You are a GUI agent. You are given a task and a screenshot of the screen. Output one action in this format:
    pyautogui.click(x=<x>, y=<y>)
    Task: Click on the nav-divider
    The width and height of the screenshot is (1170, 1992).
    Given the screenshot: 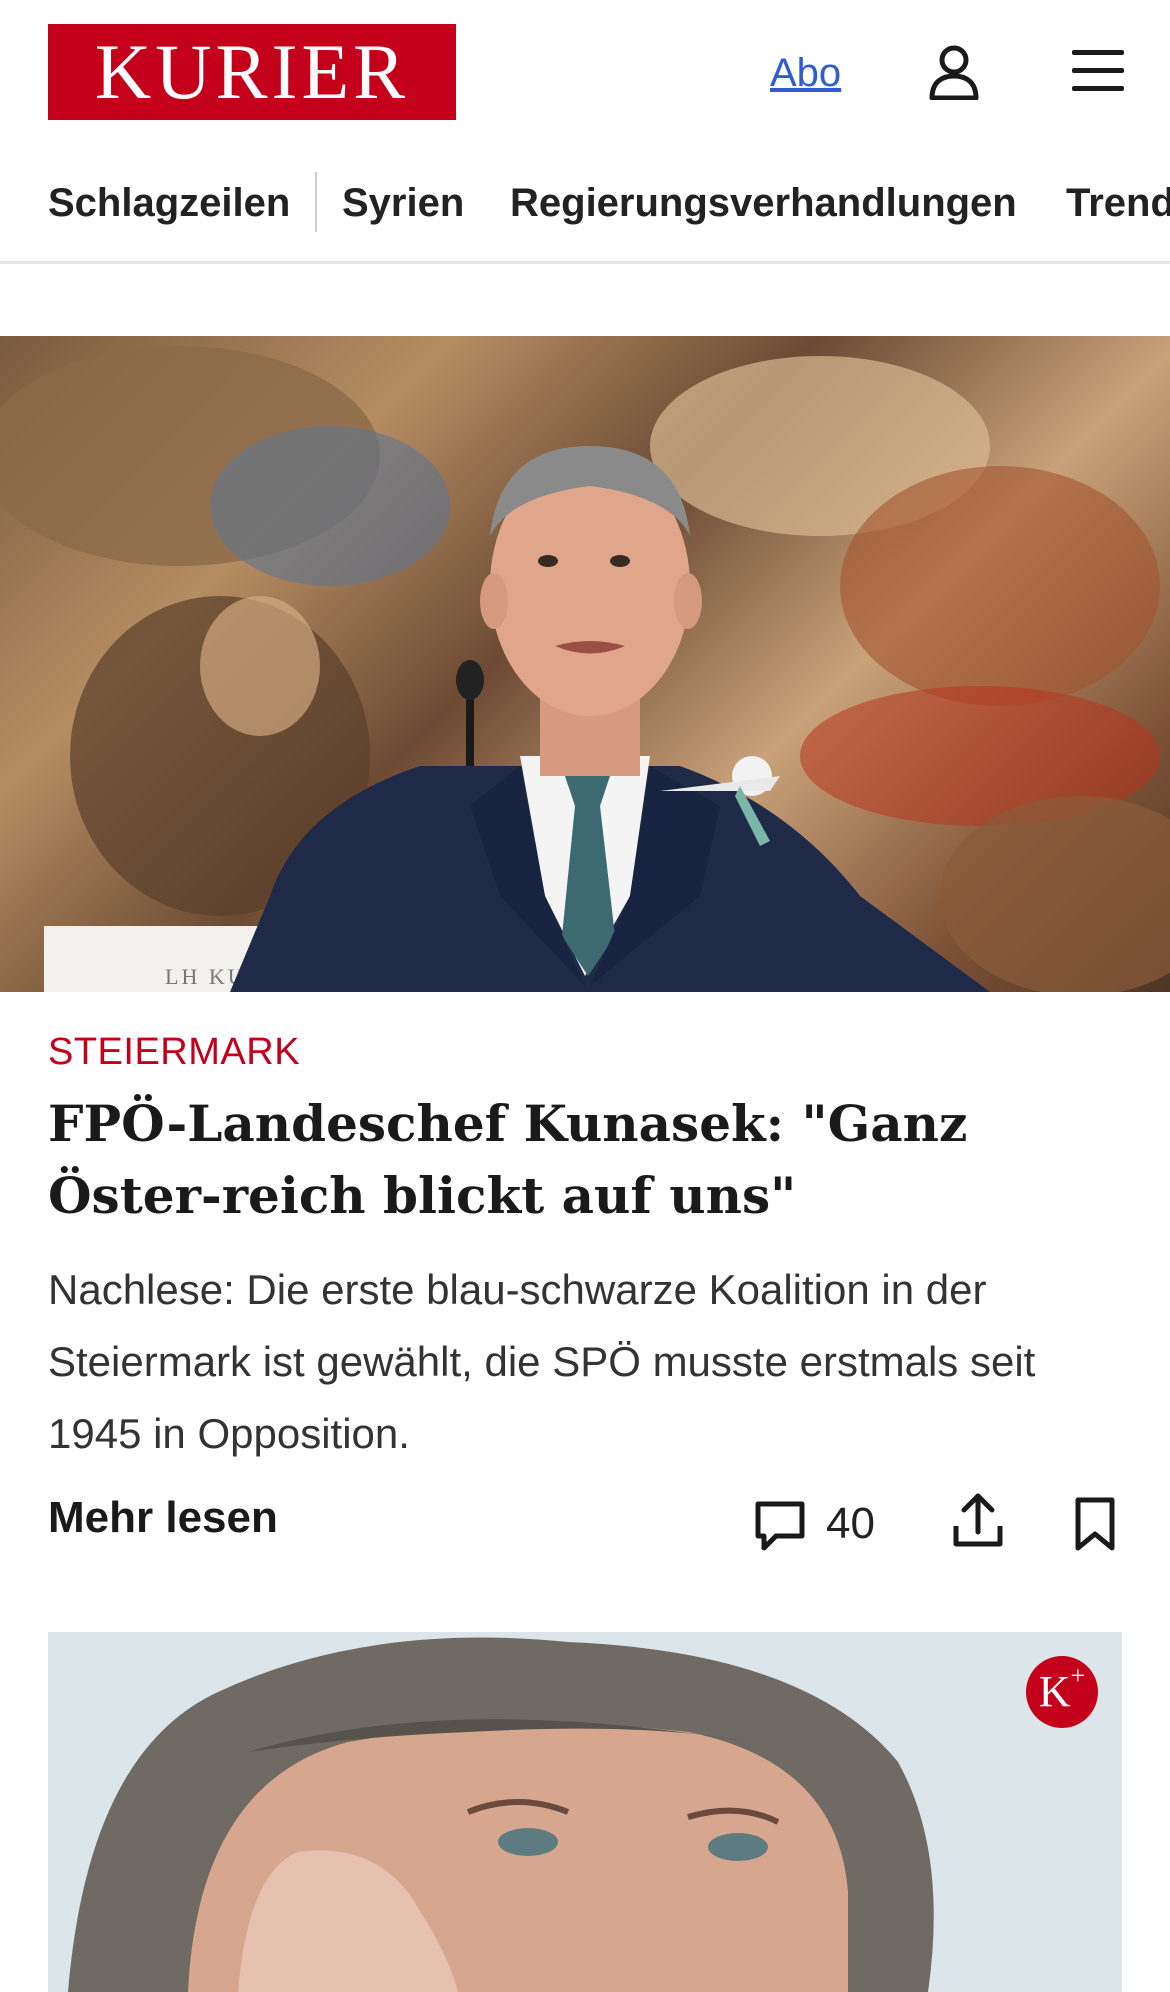 What is the action you would take?
    pyautogui.click(x=316, y=202)
    